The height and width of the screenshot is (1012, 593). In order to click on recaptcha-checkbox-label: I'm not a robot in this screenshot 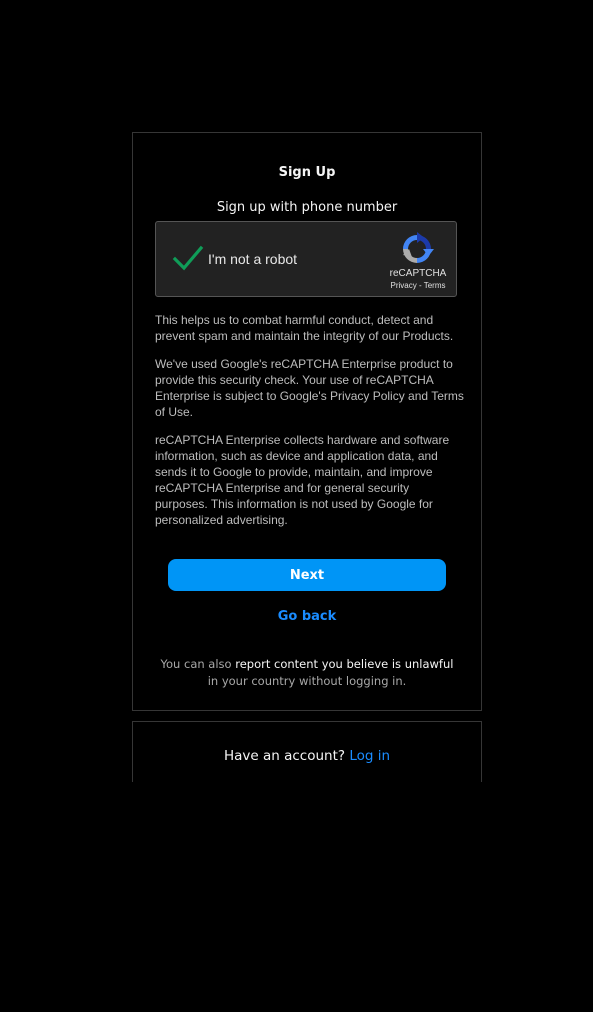, I will do `click(253, 259)`.